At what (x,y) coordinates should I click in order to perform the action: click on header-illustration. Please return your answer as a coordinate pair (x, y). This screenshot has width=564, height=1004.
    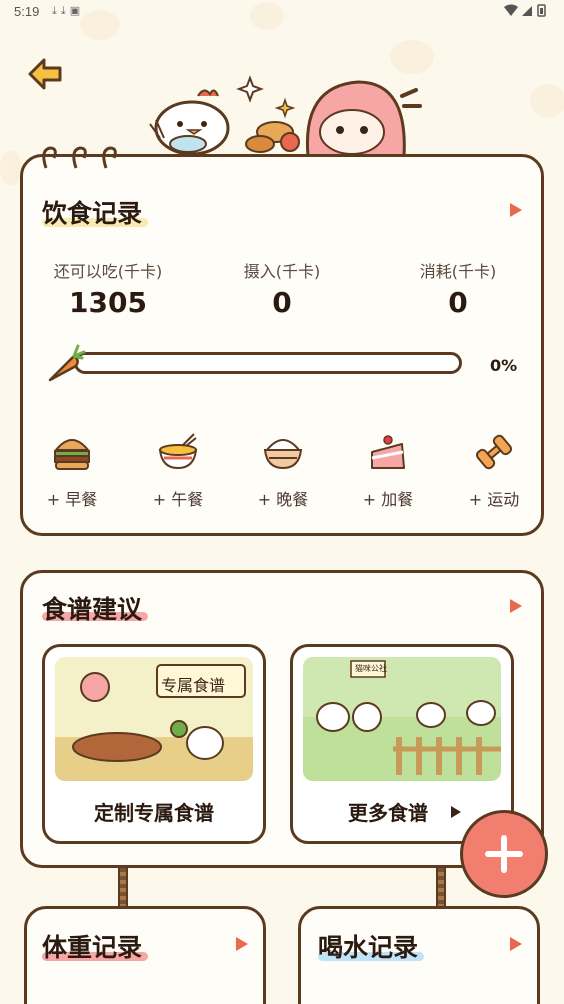
    Looking at the image, I should click on (285, 115).